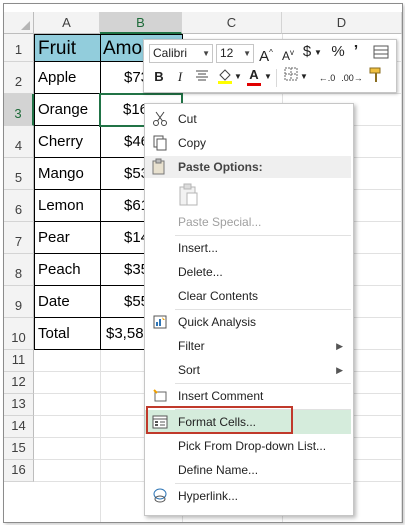  Describe the element at coordinates (141, 23) in the screenshot. I see `column-header-b: B` at that location.